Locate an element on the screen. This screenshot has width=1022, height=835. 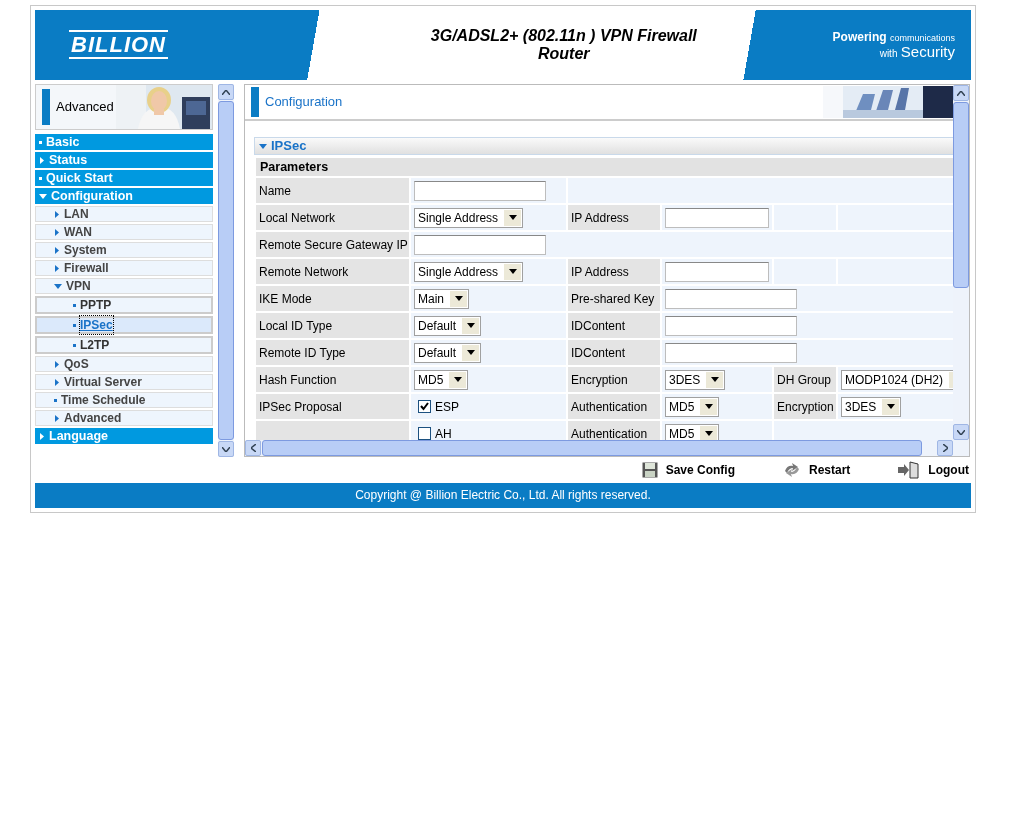
exit-door-icon is located at coordinates (909, 470).